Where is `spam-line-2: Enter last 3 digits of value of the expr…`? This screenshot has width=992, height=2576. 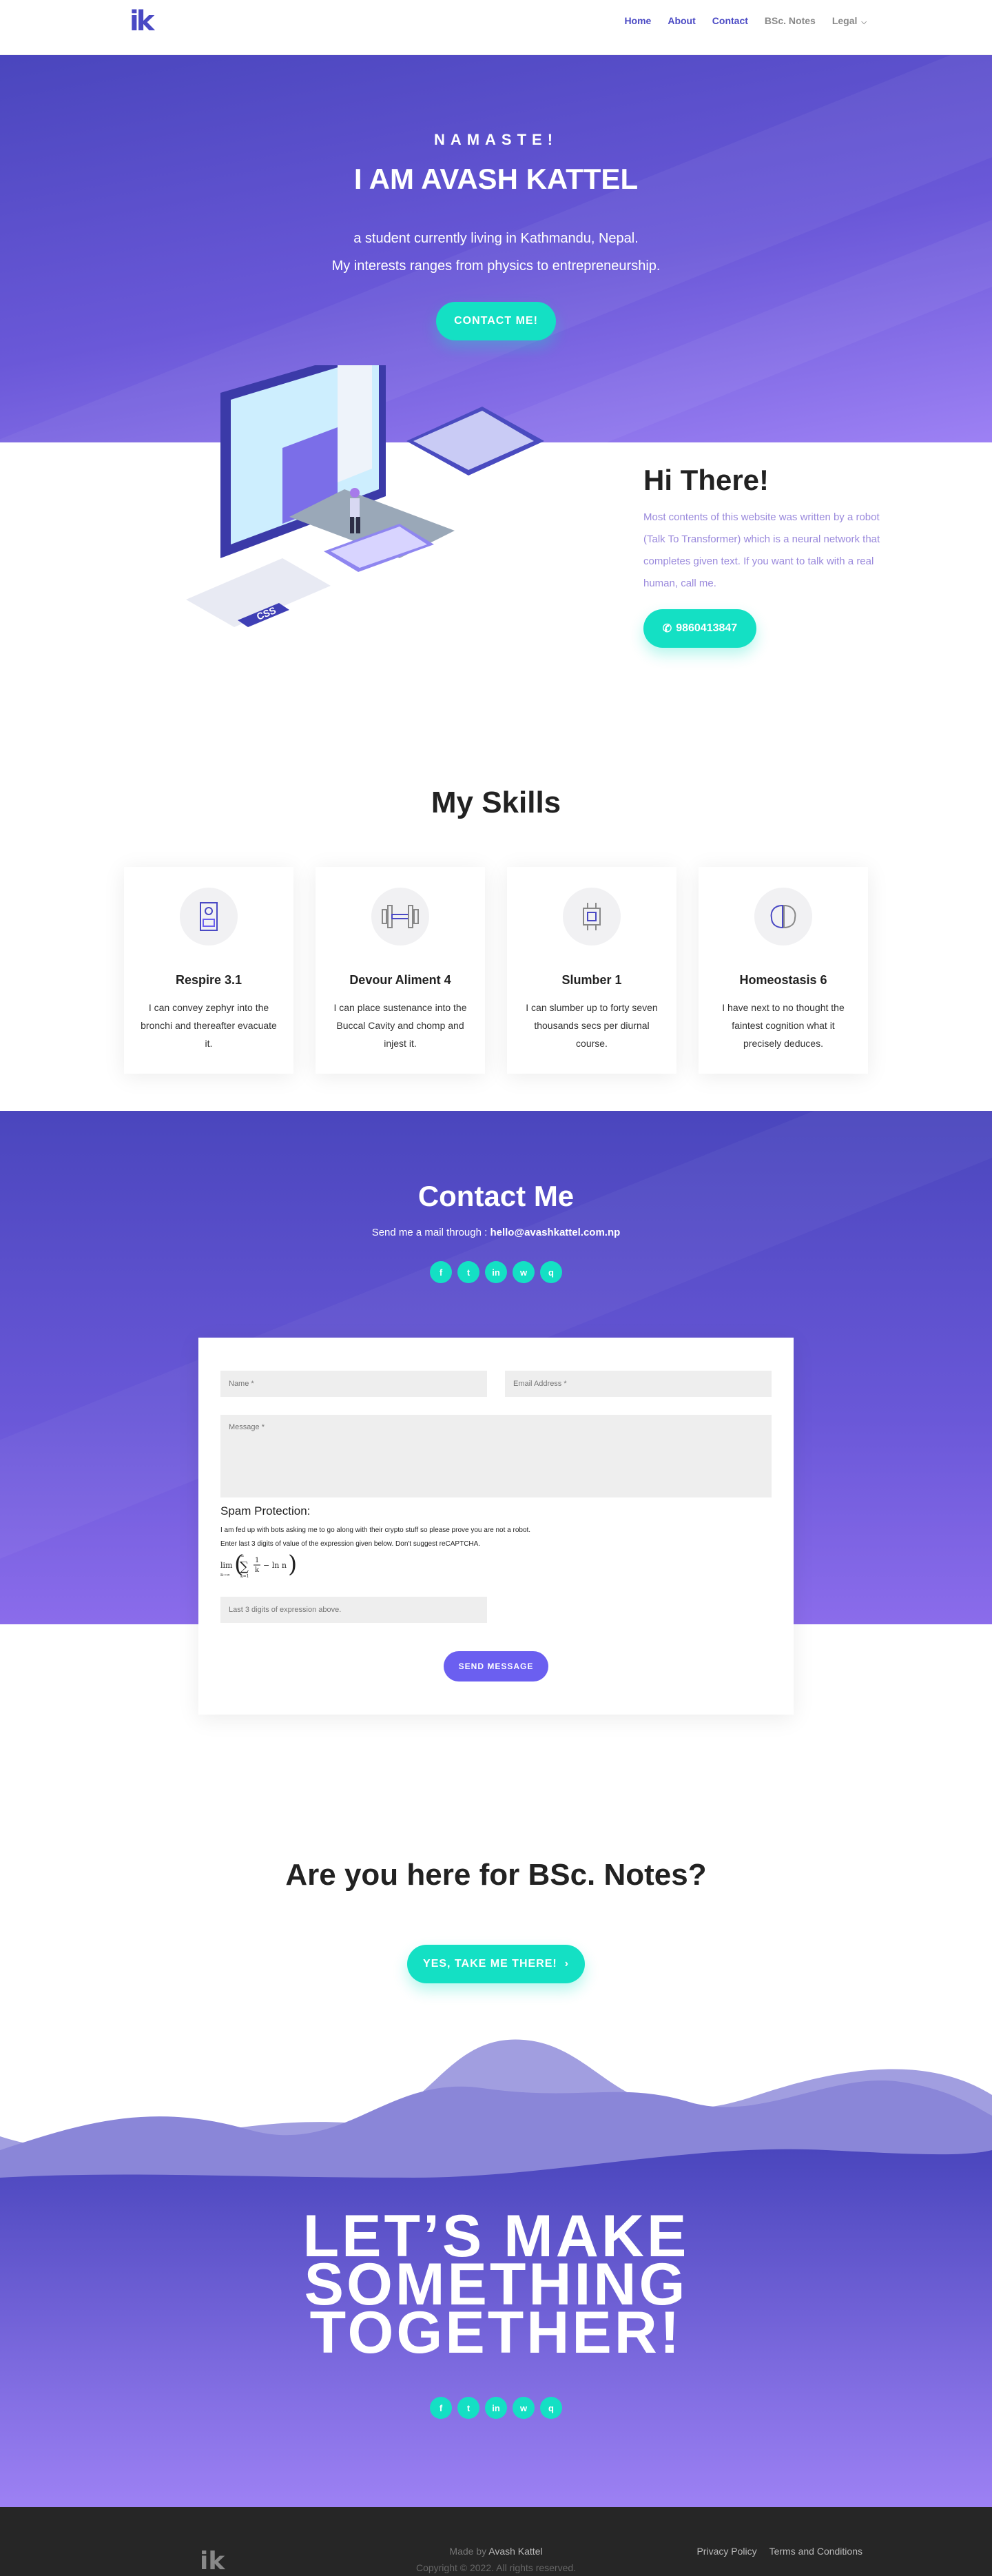
spam-line-2: Enter last 3 digits of value of the expr… is located at coordinates (350, 1544).